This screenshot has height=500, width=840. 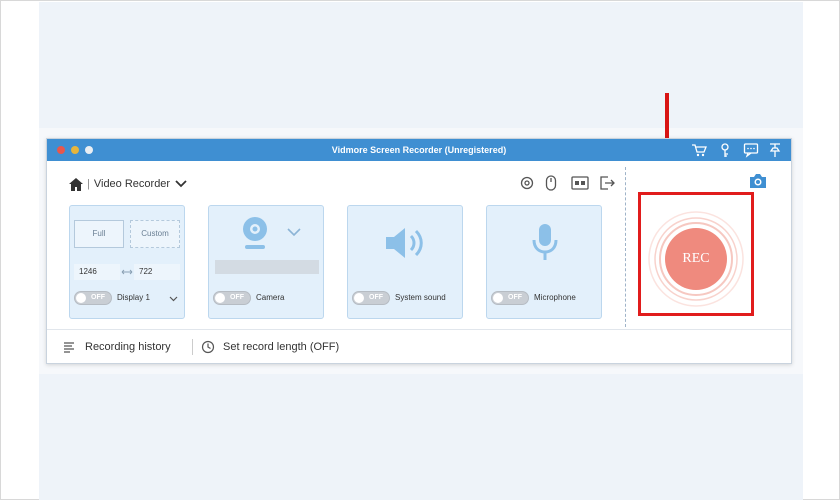 I want to click on window-title: Vidmore Screen Recorder (Unregistered), so click(x=419, y=150).